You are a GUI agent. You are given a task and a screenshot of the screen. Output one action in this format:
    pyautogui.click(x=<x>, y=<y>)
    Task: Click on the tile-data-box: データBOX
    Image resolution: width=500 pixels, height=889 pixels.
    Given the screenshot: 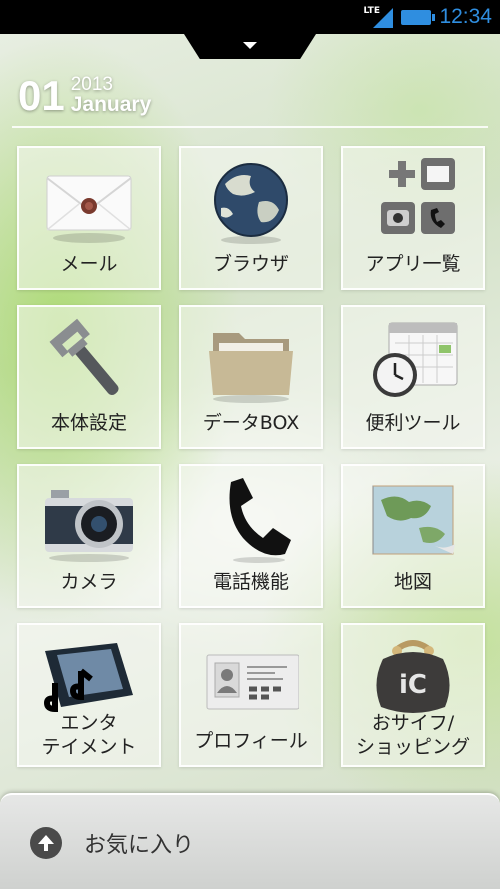 What is the action you would take?
    pyautogui.click(x=251, y=377)
    